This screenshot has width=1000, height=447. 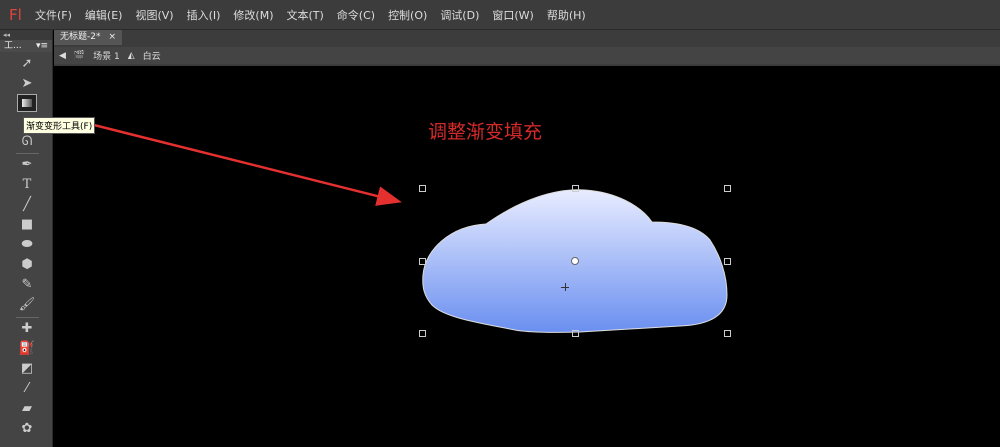 What do you see at coordinates (575, 261) in the screenshot?
I see `center-point-handle` at bounding box center [575, 261].